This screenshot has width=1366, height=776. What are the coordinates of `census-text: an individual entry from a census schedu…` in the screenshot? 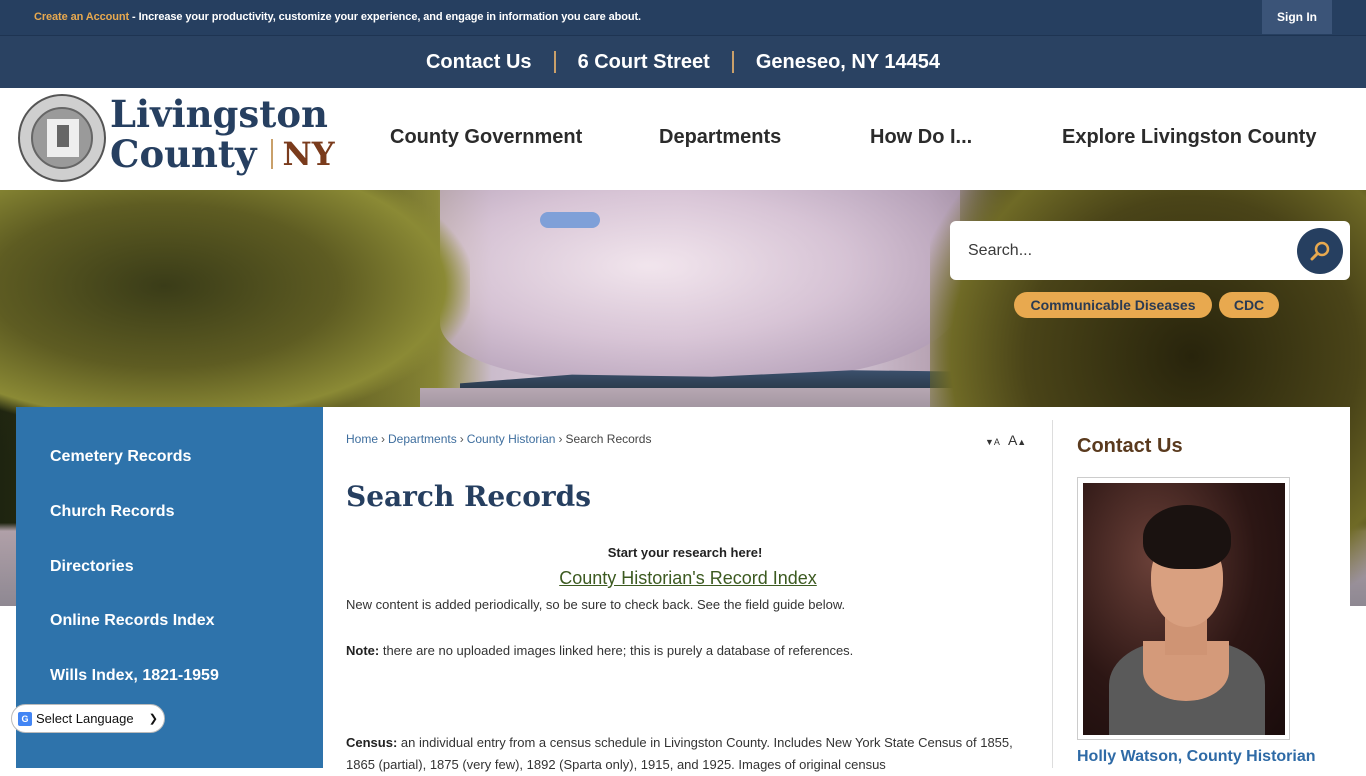 It's located at (679, 753).